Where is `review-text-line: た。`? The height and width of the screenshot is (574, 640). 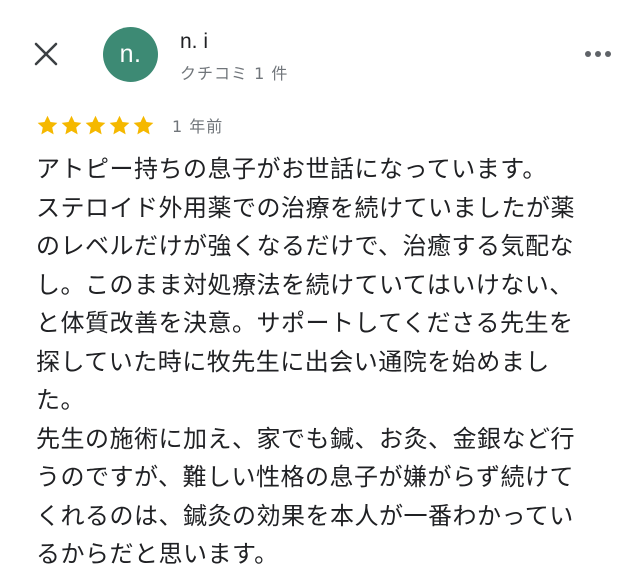 review-text-line: た。 is located at coordinates (60, 400).